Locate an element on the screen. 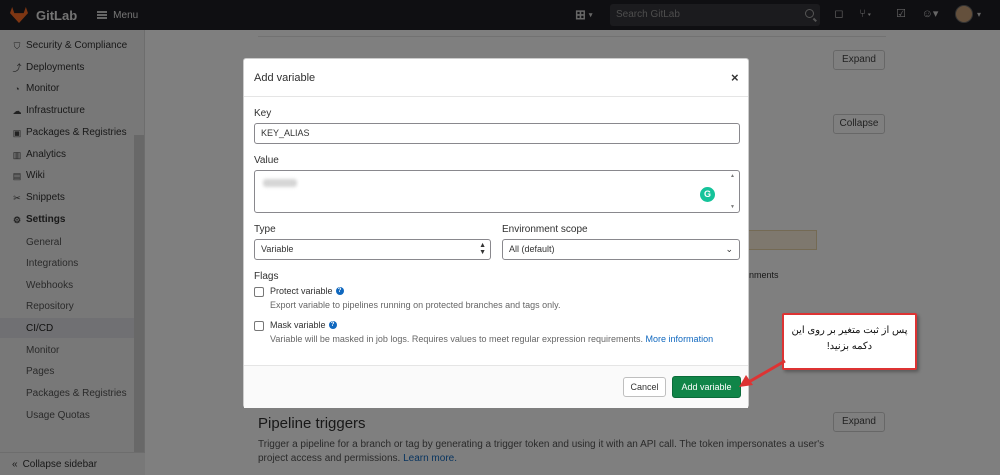  type-select: Variable ▲ ▼ is located at coordinates (372, 249).